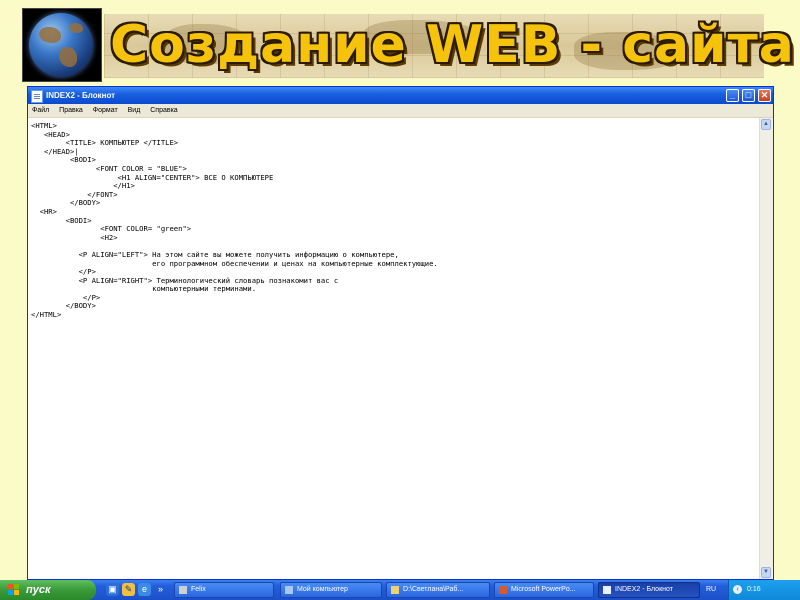 The image size is (800, 600). I want to click on menu-edit: Правка, so click(71, 110).